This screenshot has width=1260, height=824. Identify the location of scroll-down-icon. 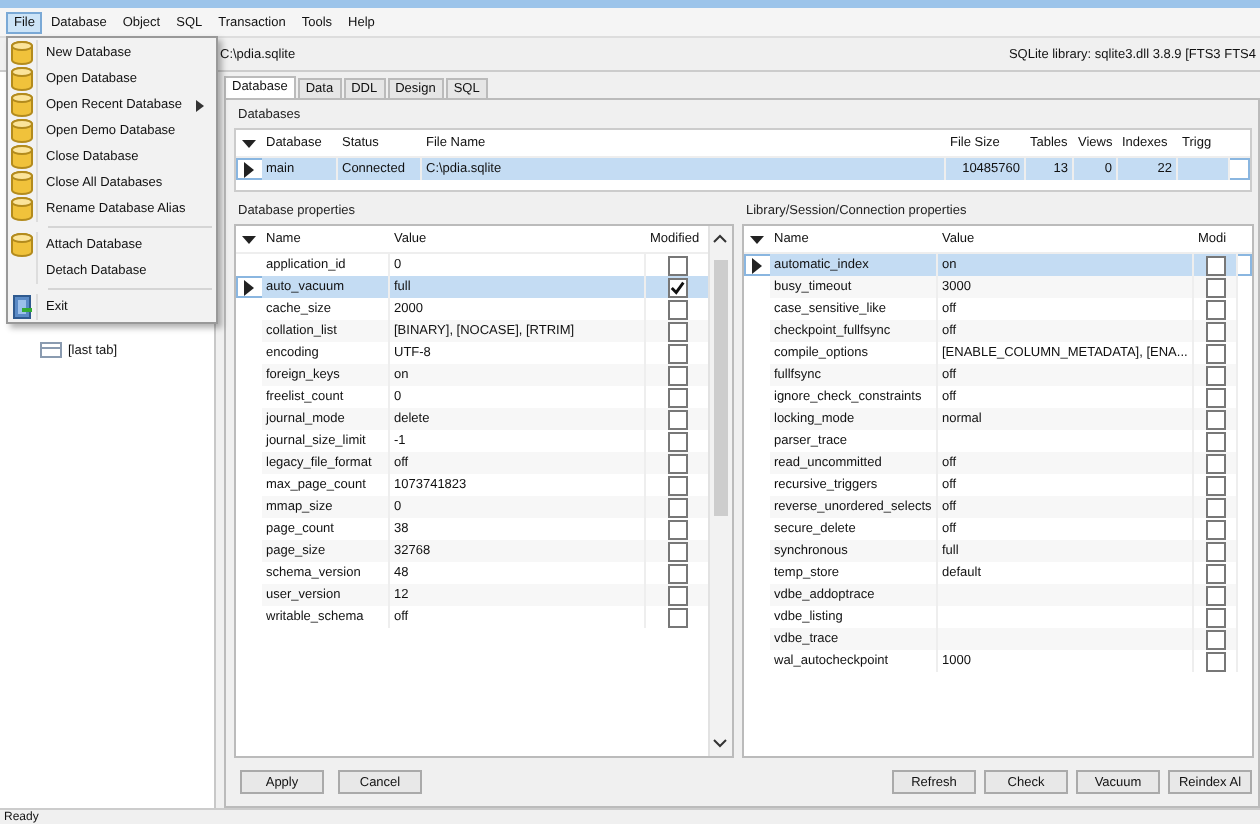
(720, 743).